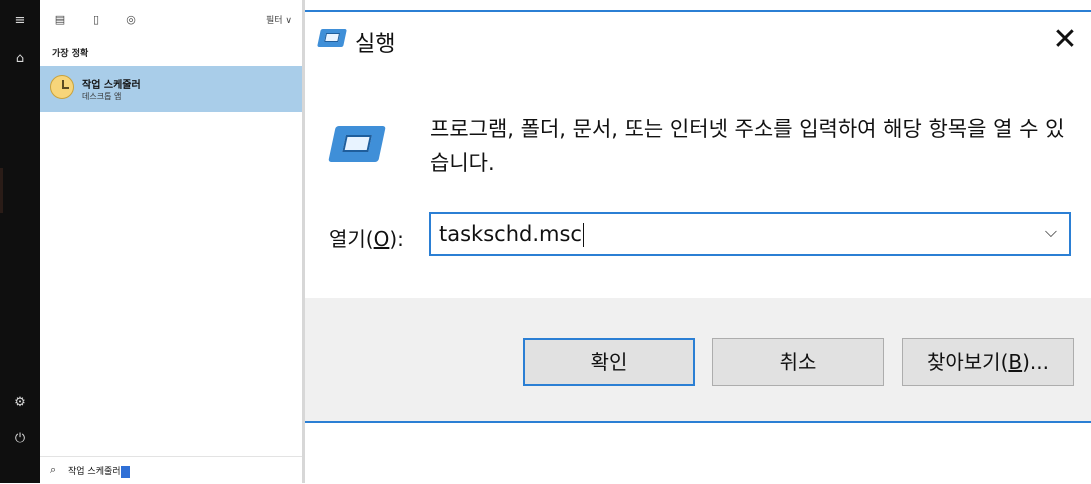 This screenshot has height=484, width=1091. I want to click on result-subtitle: 데스크톱 앱, so click(102, 96).